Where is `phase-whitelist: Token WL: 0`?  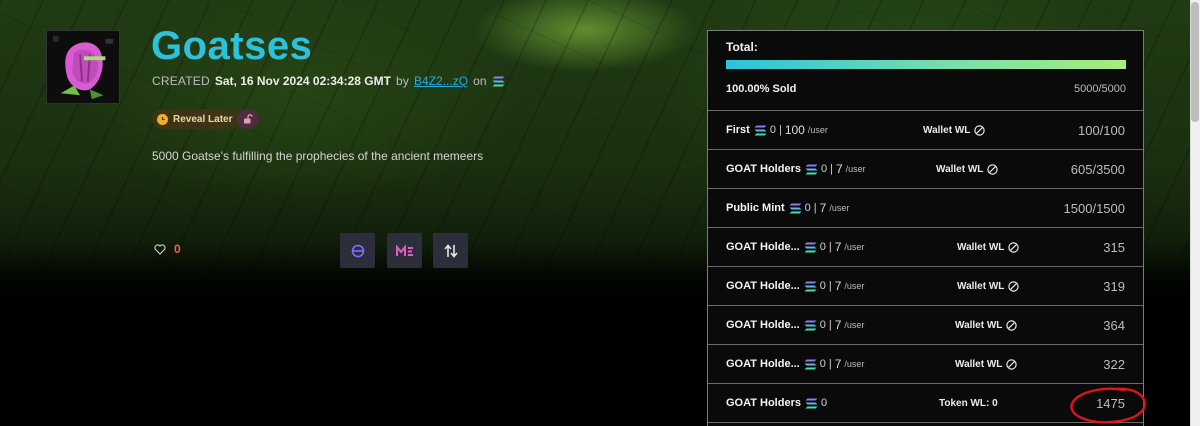 phase-whitelist: Token WL: 0 is located at coordinates (968, 403).